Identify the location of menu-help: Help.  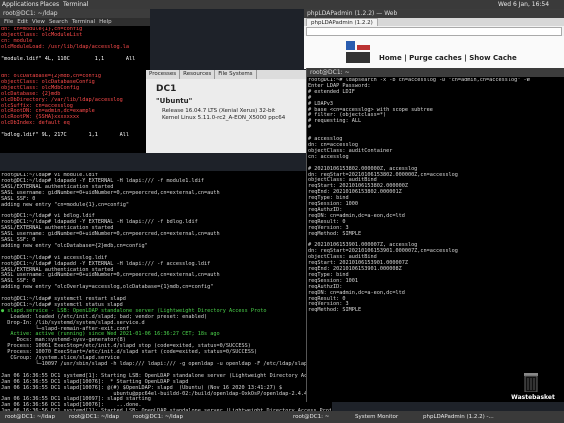
(105, 22).